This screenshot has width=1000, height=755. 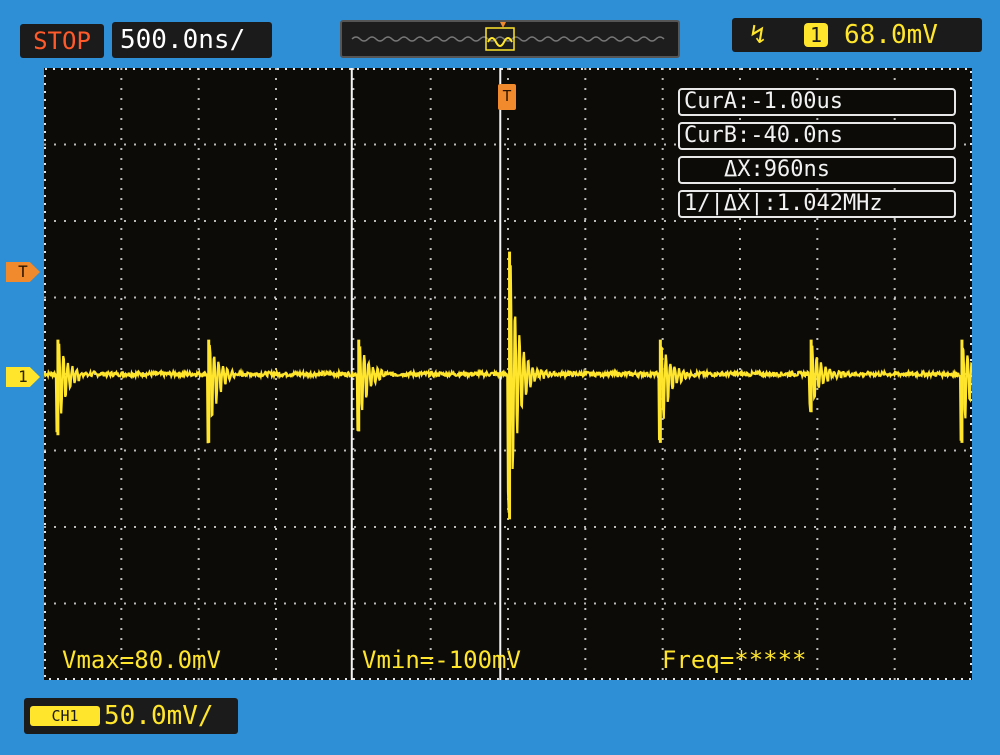 I want to click on delta-x-readout: ΔX:960ns, so click(x=817, y=170).